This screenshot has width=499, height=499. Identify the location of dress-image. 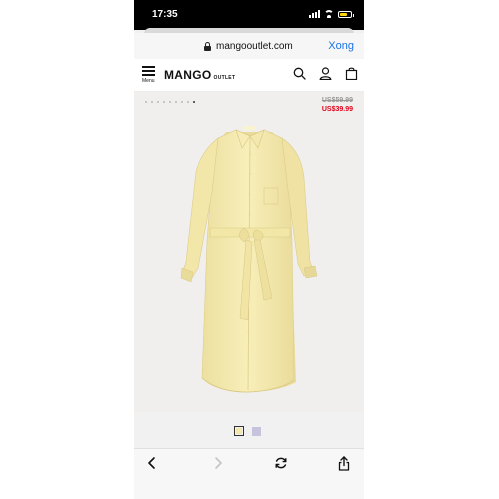
(249, 259).